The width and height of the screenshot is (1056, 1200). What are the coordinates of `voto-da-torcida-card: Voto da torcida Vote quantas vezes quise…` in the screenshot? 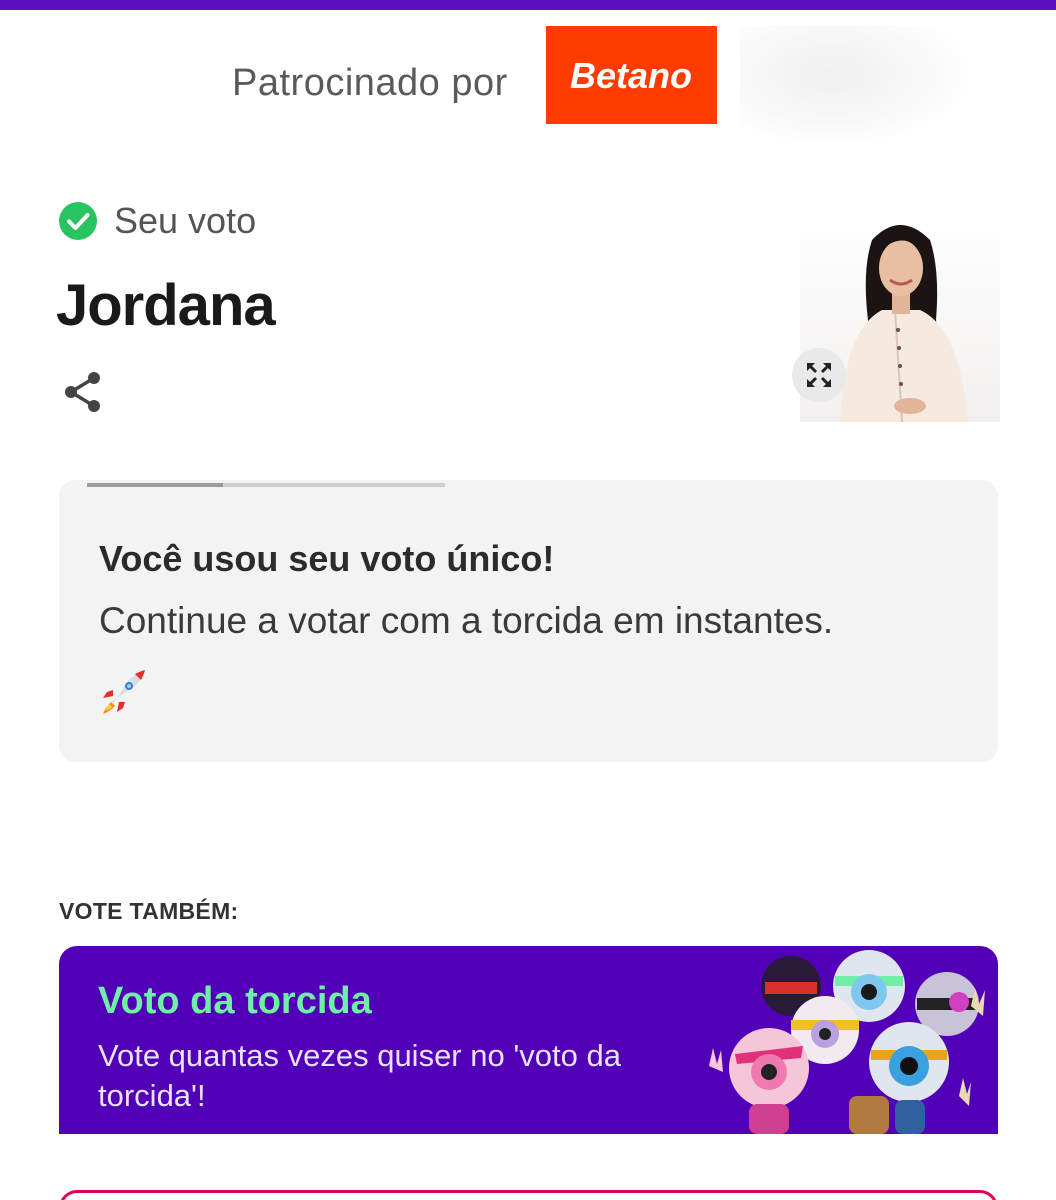 It's located at (528, 1040).